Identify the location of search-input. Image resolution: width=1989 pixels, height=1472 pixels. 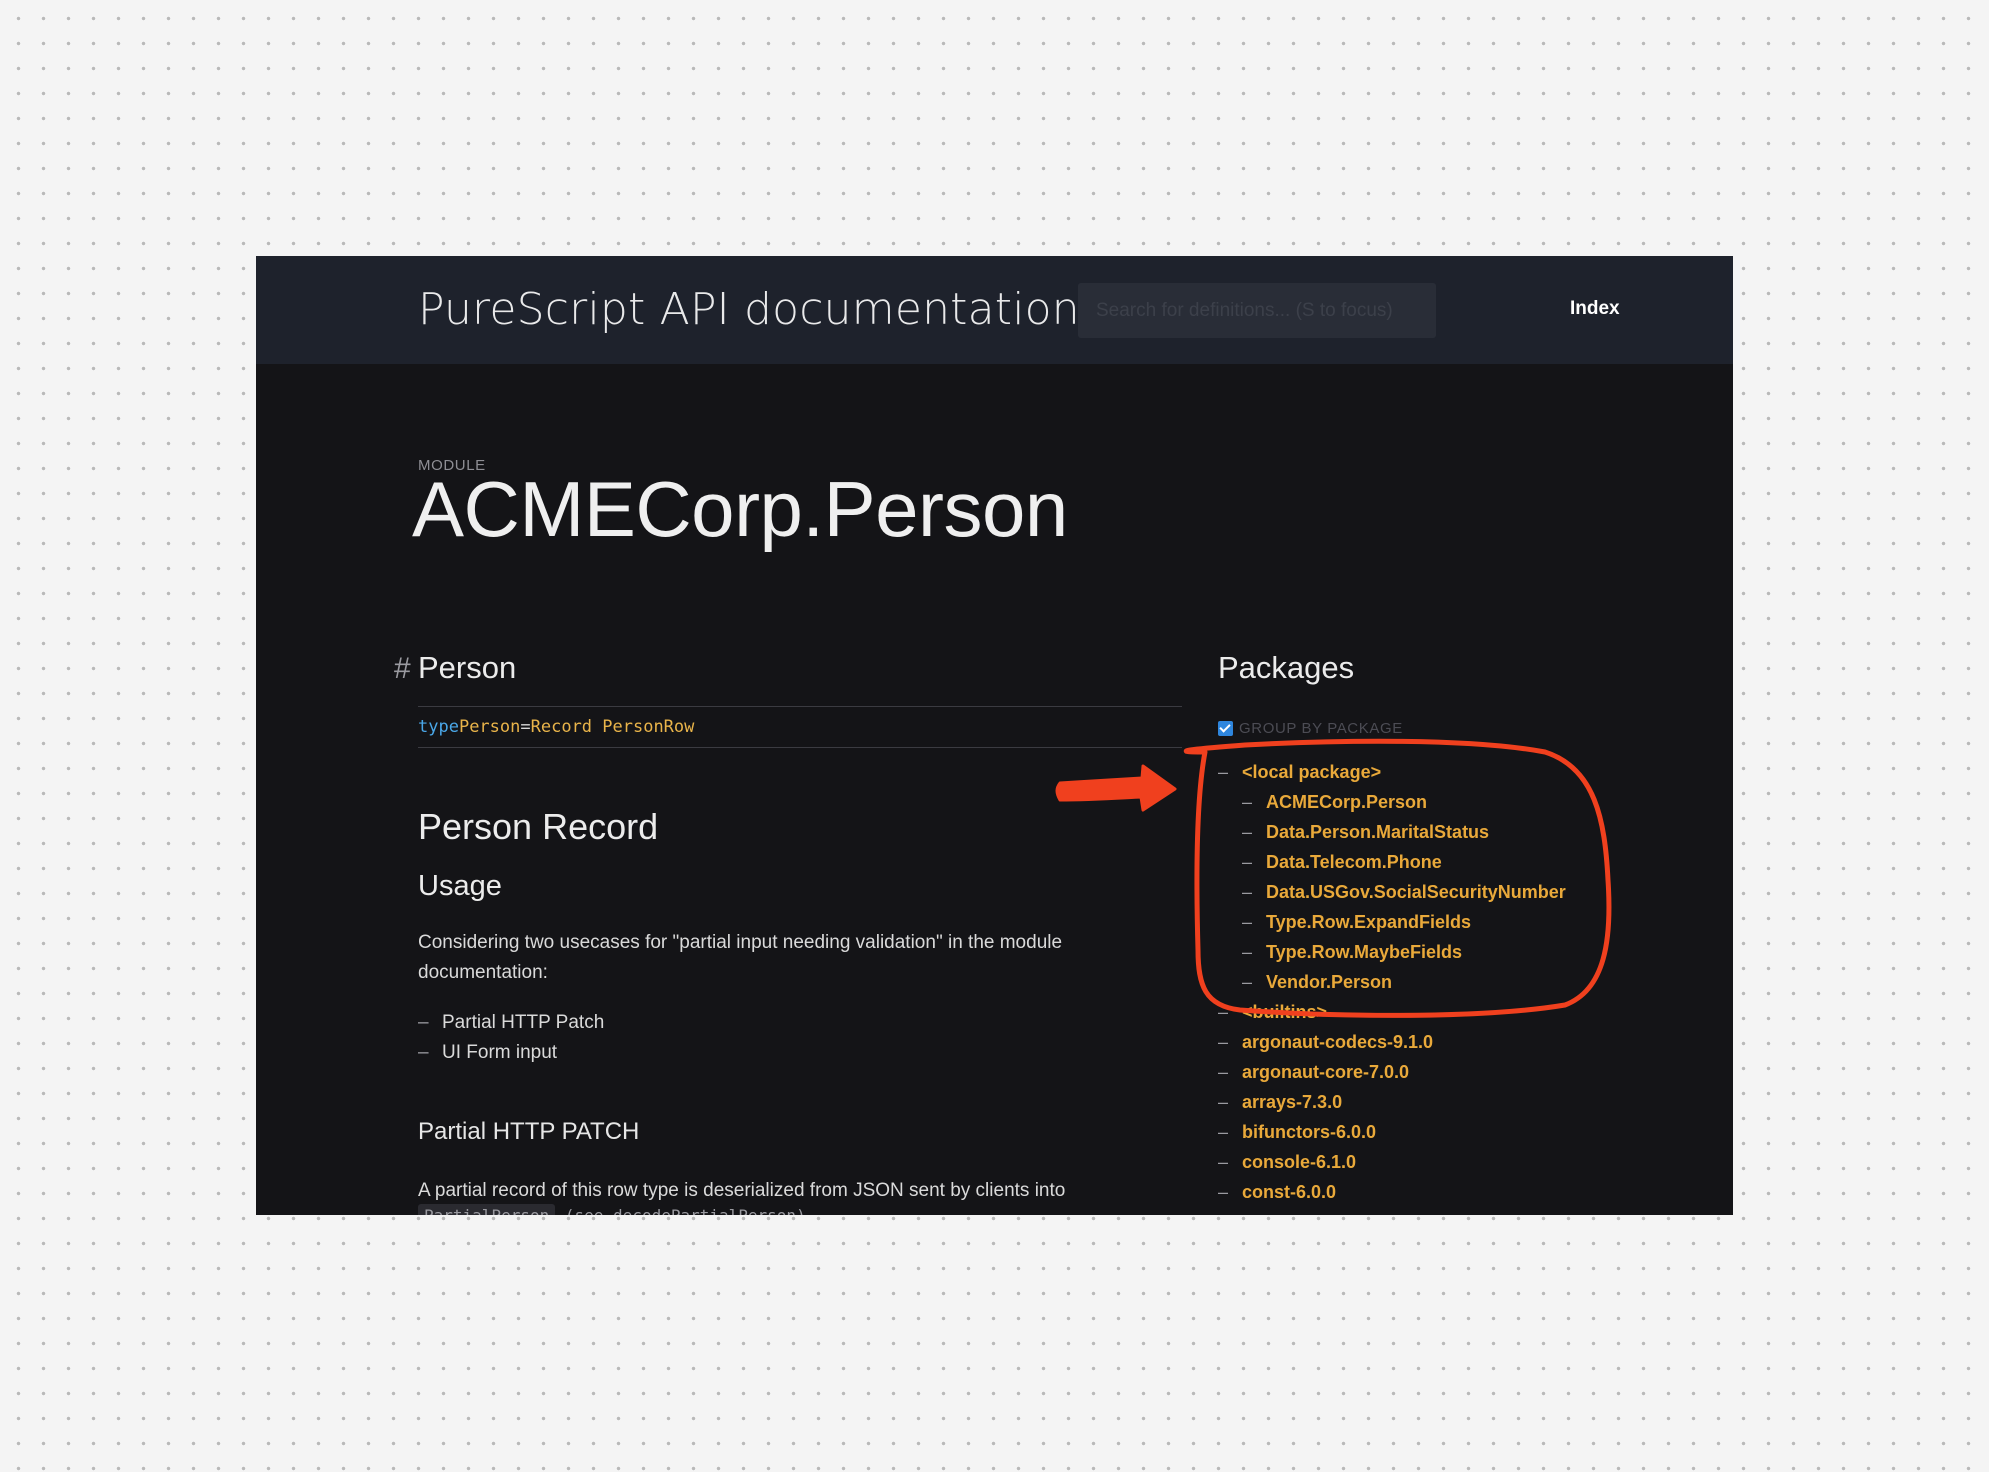
(1257, 310).